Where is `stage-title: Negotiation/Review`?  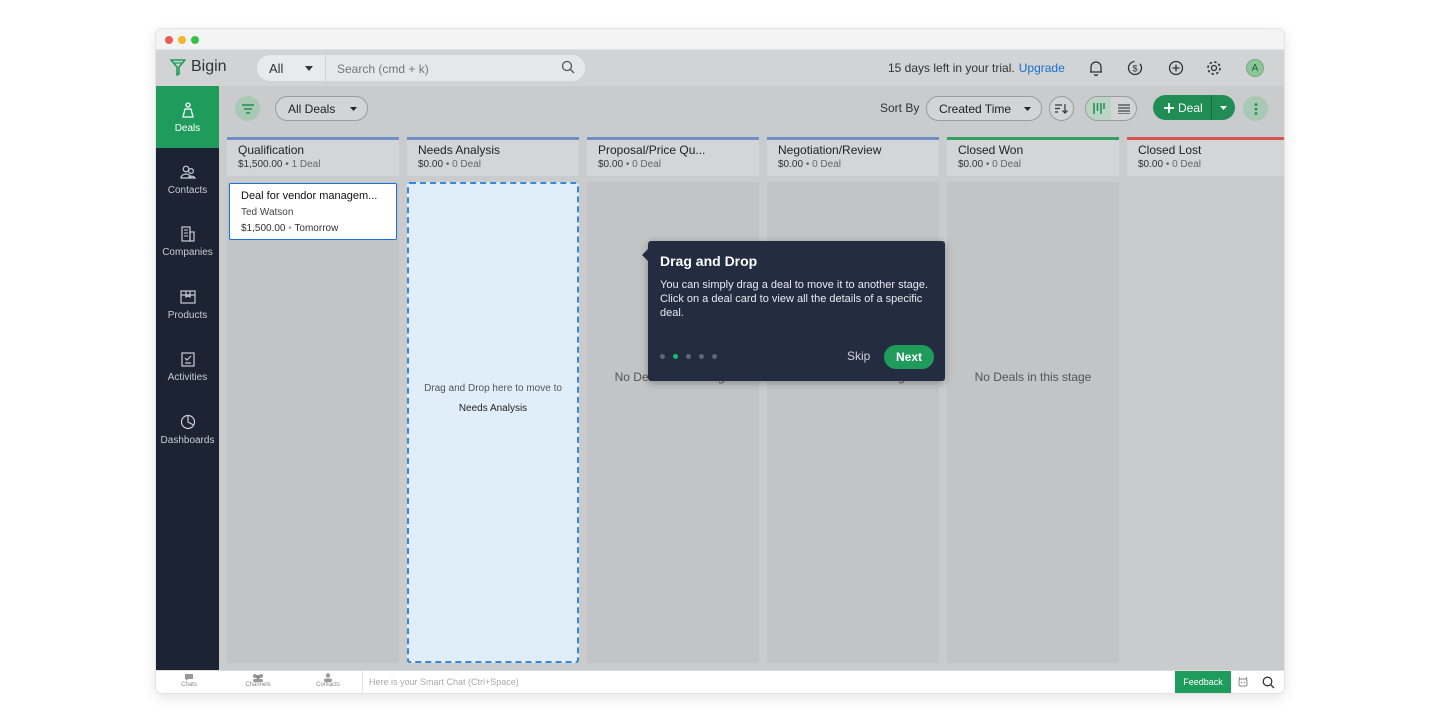
stage-title: Negotiation/Review is located at coordinates (830, 150).